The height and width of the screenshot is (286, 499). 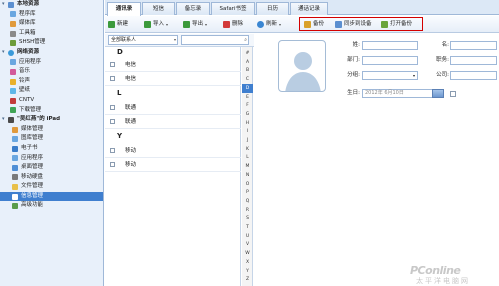 What do you see at coordinates (247, 253) in the screenshot?
I see `alphabet-letter-w: W` at bounding box center [247, 253].